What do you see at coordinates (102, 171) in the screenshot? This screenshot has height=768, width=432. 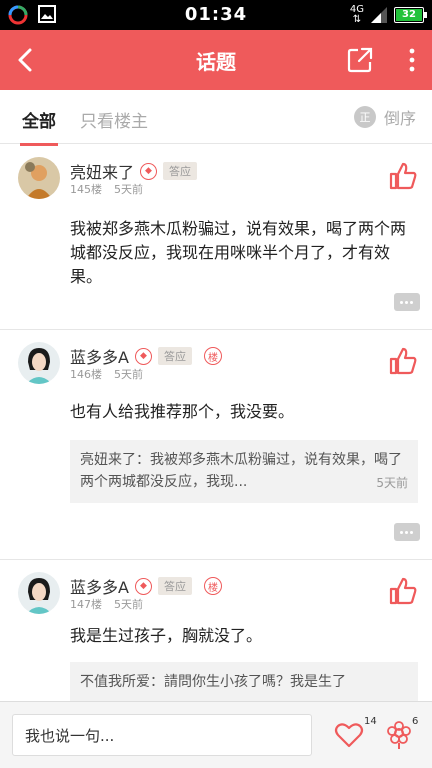 I see `username: 亮妞来了` at bounding box center [102, 171].